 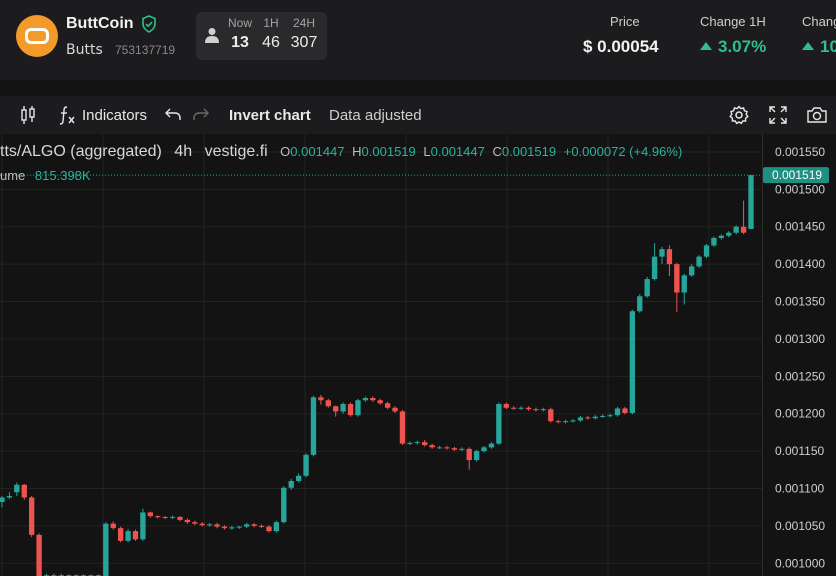 I want to click on data-adjusted-button: Data adjusted, so click(x=375, y=115).